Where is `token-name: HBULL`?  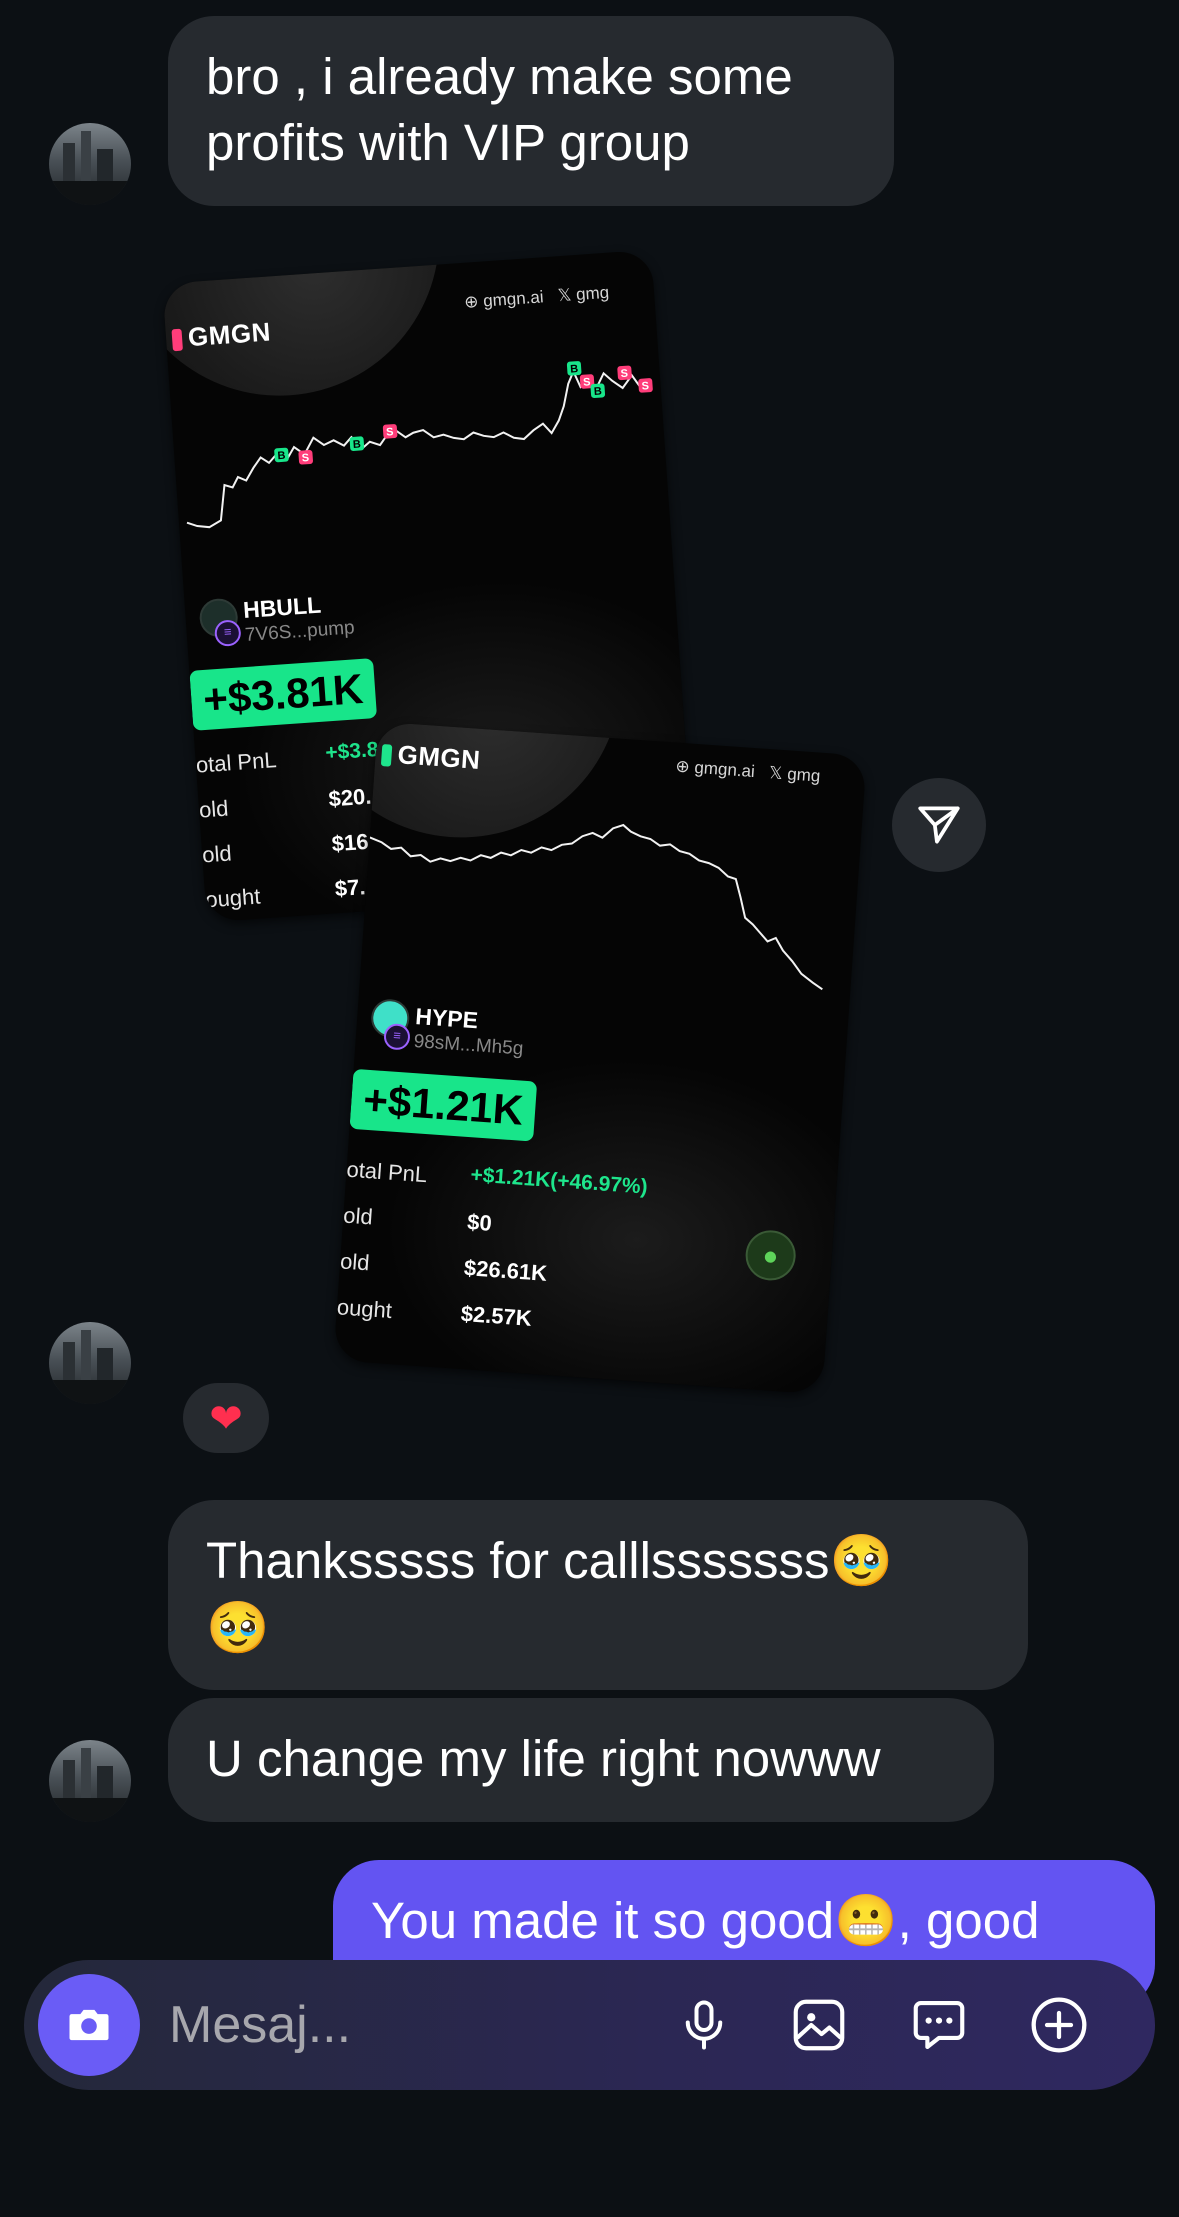 token-name: HBULL is located at coordinates (282, 607).